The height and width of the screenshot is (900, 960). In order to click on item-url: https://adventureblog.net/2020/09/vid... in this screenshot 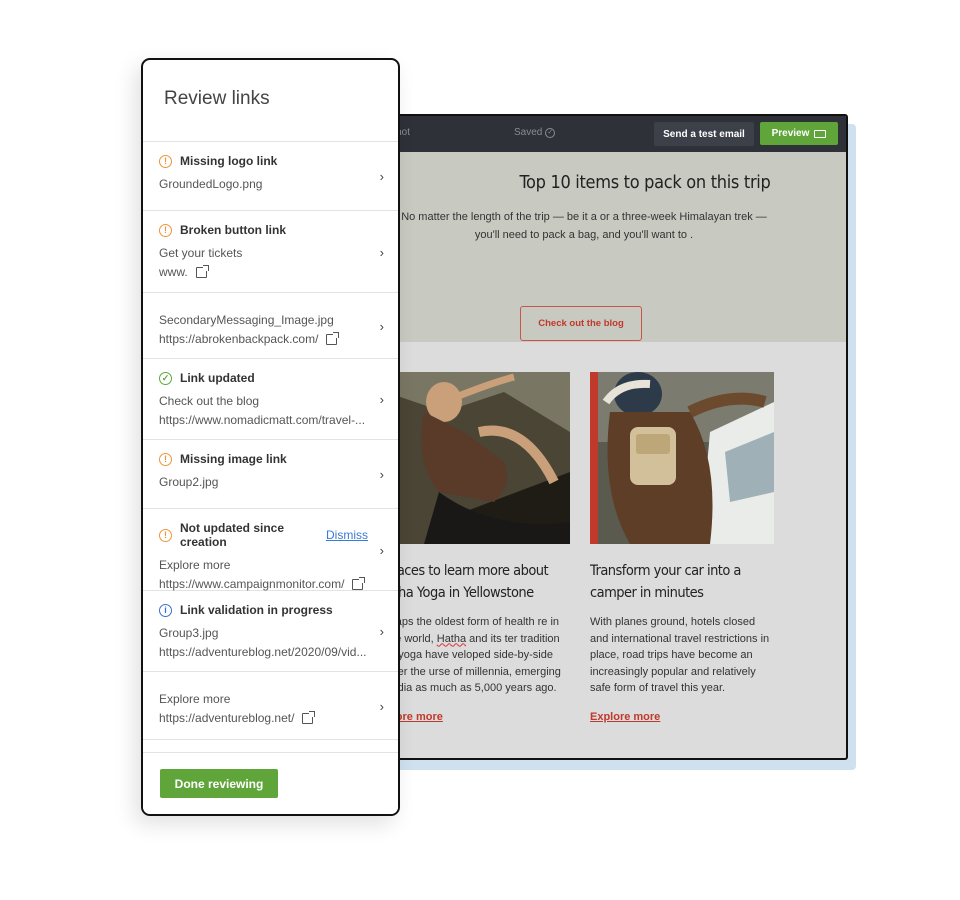, I will do `click(263, 652)`.